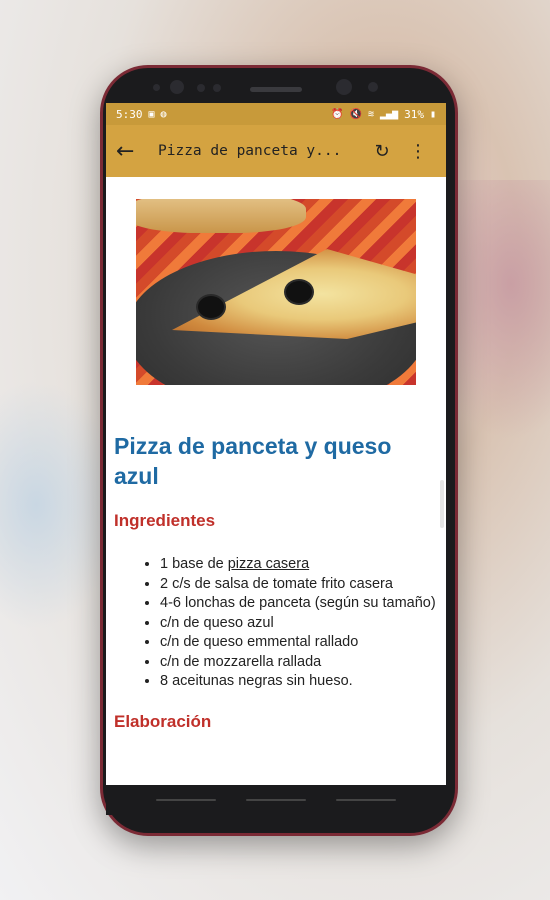  What do you see at coordinates (276, 292) in the screenshot?
I see `recipe-image` at bounding box center [276, 292].